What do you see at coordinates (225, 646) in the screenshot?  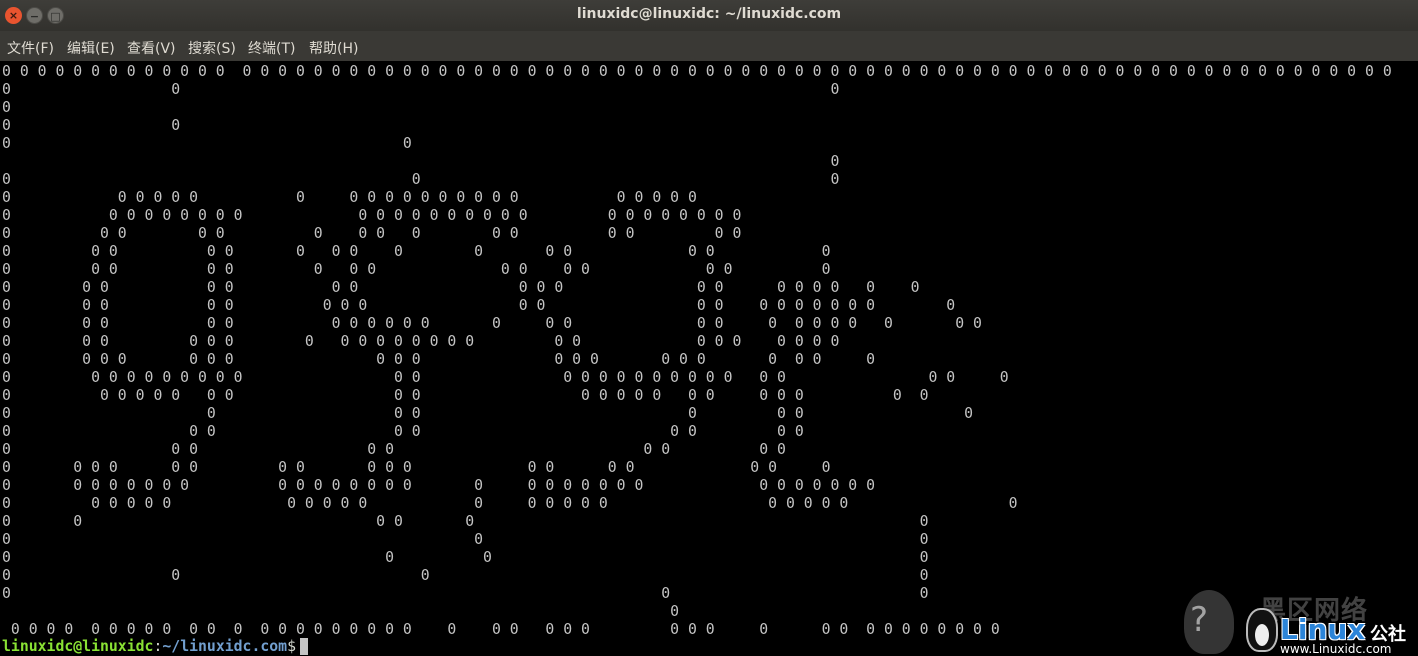 I see `prompt-path: ~/linuxidc.com` at bounding box center [225, 646].